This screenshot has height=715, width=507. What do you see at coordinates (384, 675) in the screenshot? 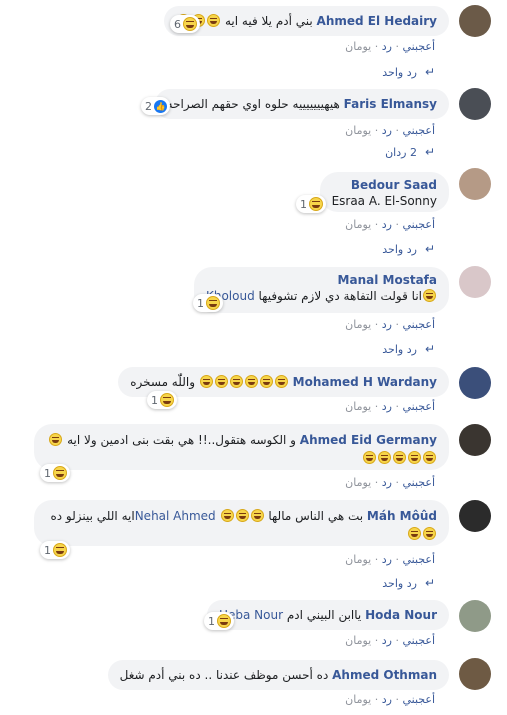
I see `author-name: Ahmed Othman` at bounding box center [384, 675].